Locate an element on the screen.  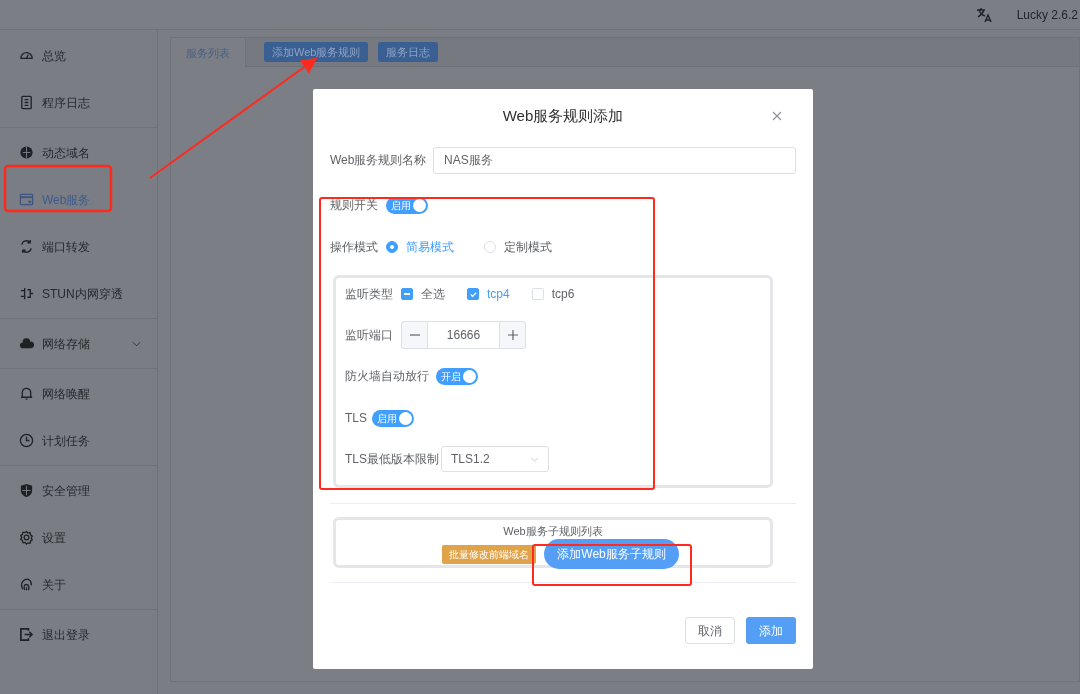
checkmark-icon is located at coordinates (473, 294).